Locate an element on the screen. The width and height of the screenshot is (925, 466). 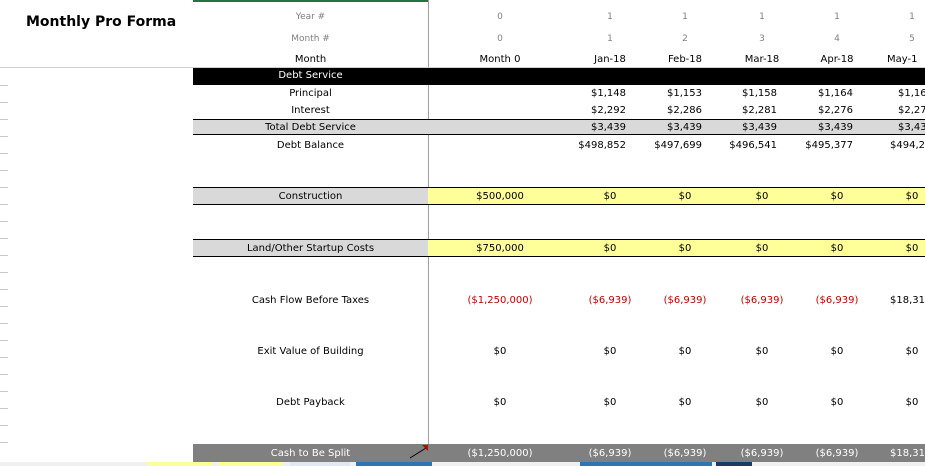
debt-payback-label: Debt Payback is located at coordinates (310, 402).